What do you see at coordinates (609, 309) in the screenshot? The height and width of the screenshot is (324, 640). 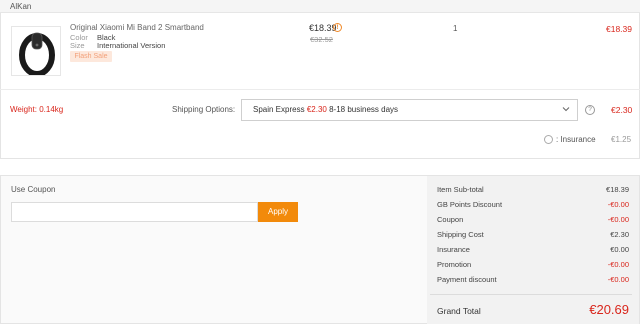 I see `grand-total-value: €20.69` at bounding box center [609, 309].